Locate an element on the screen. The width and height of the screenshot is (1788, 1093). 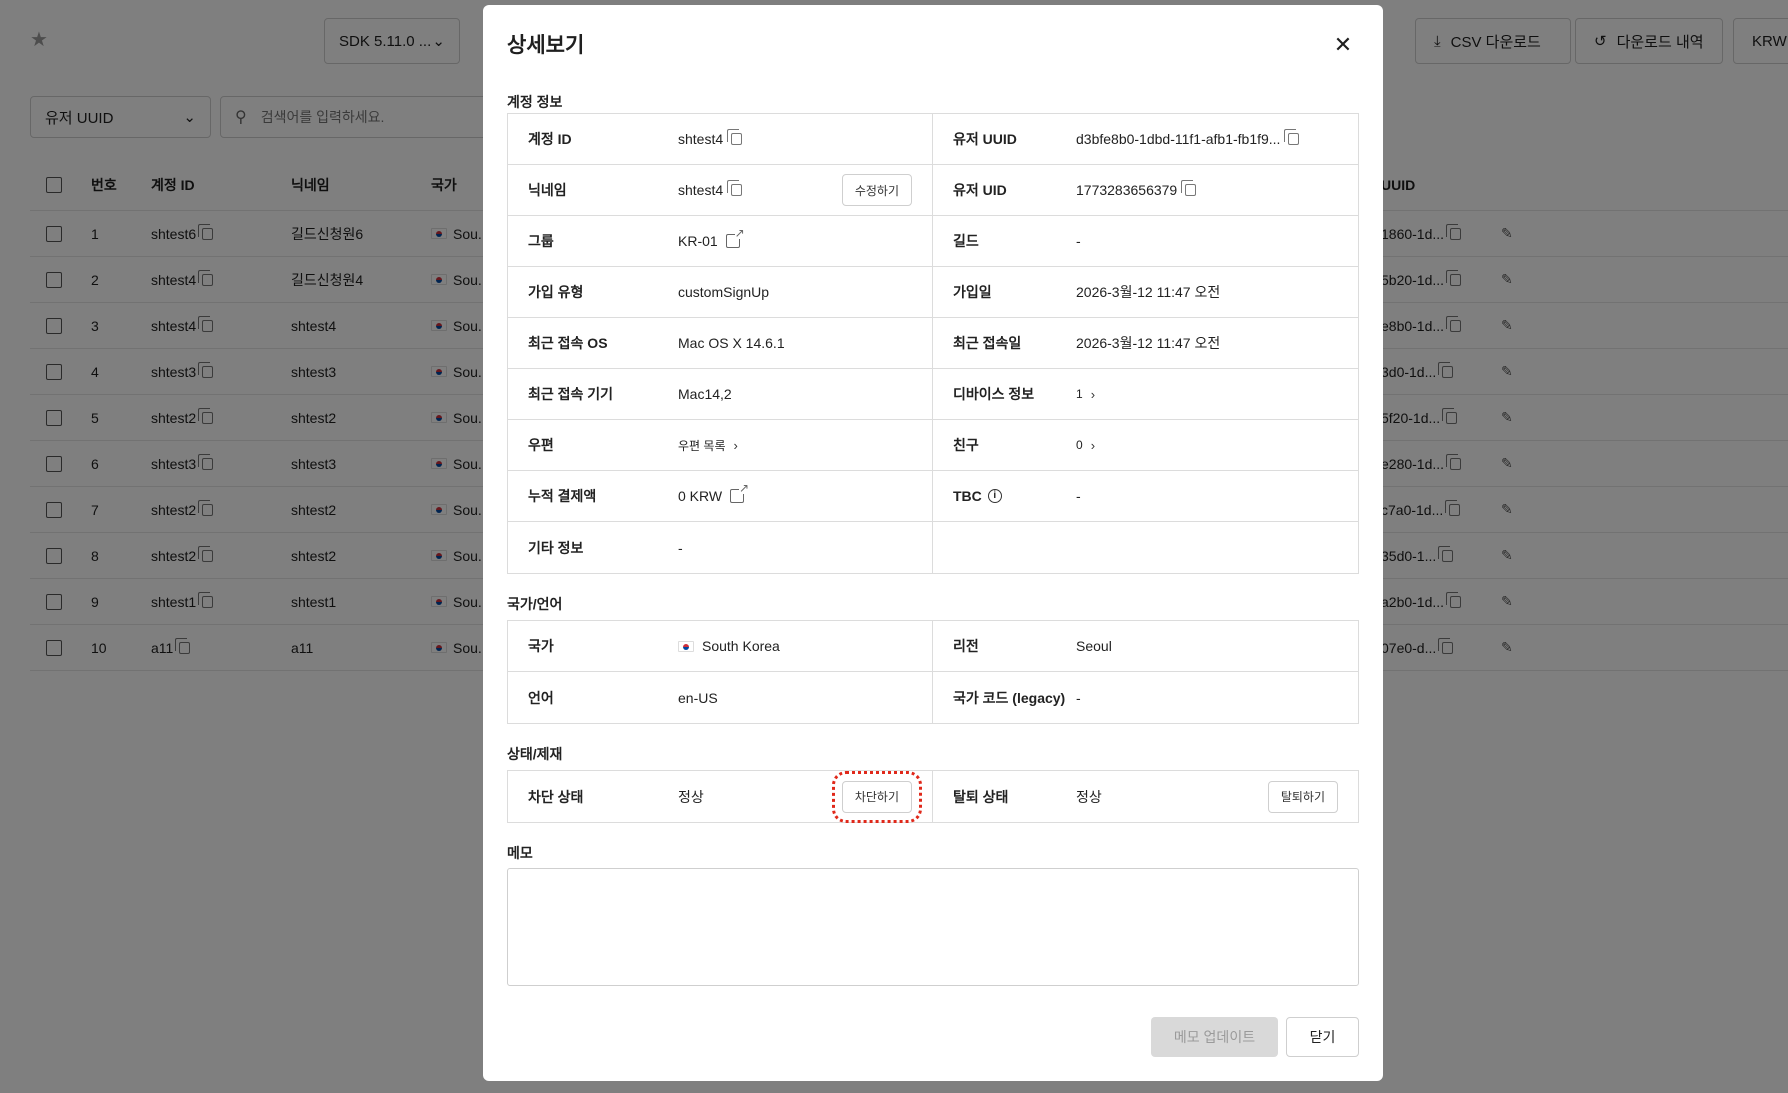
info-row: 그룹 KR-01 길드 - is located at coordinates (933, 241).